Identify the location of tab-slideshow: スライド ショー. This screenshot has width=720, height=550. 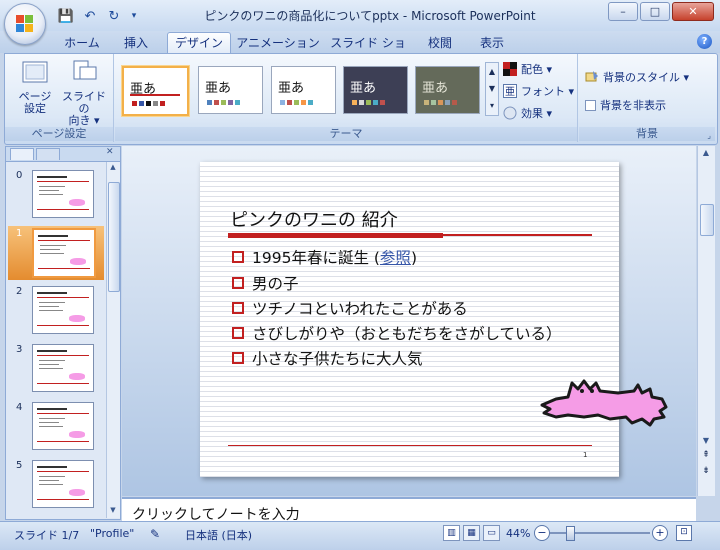
(368, 51).